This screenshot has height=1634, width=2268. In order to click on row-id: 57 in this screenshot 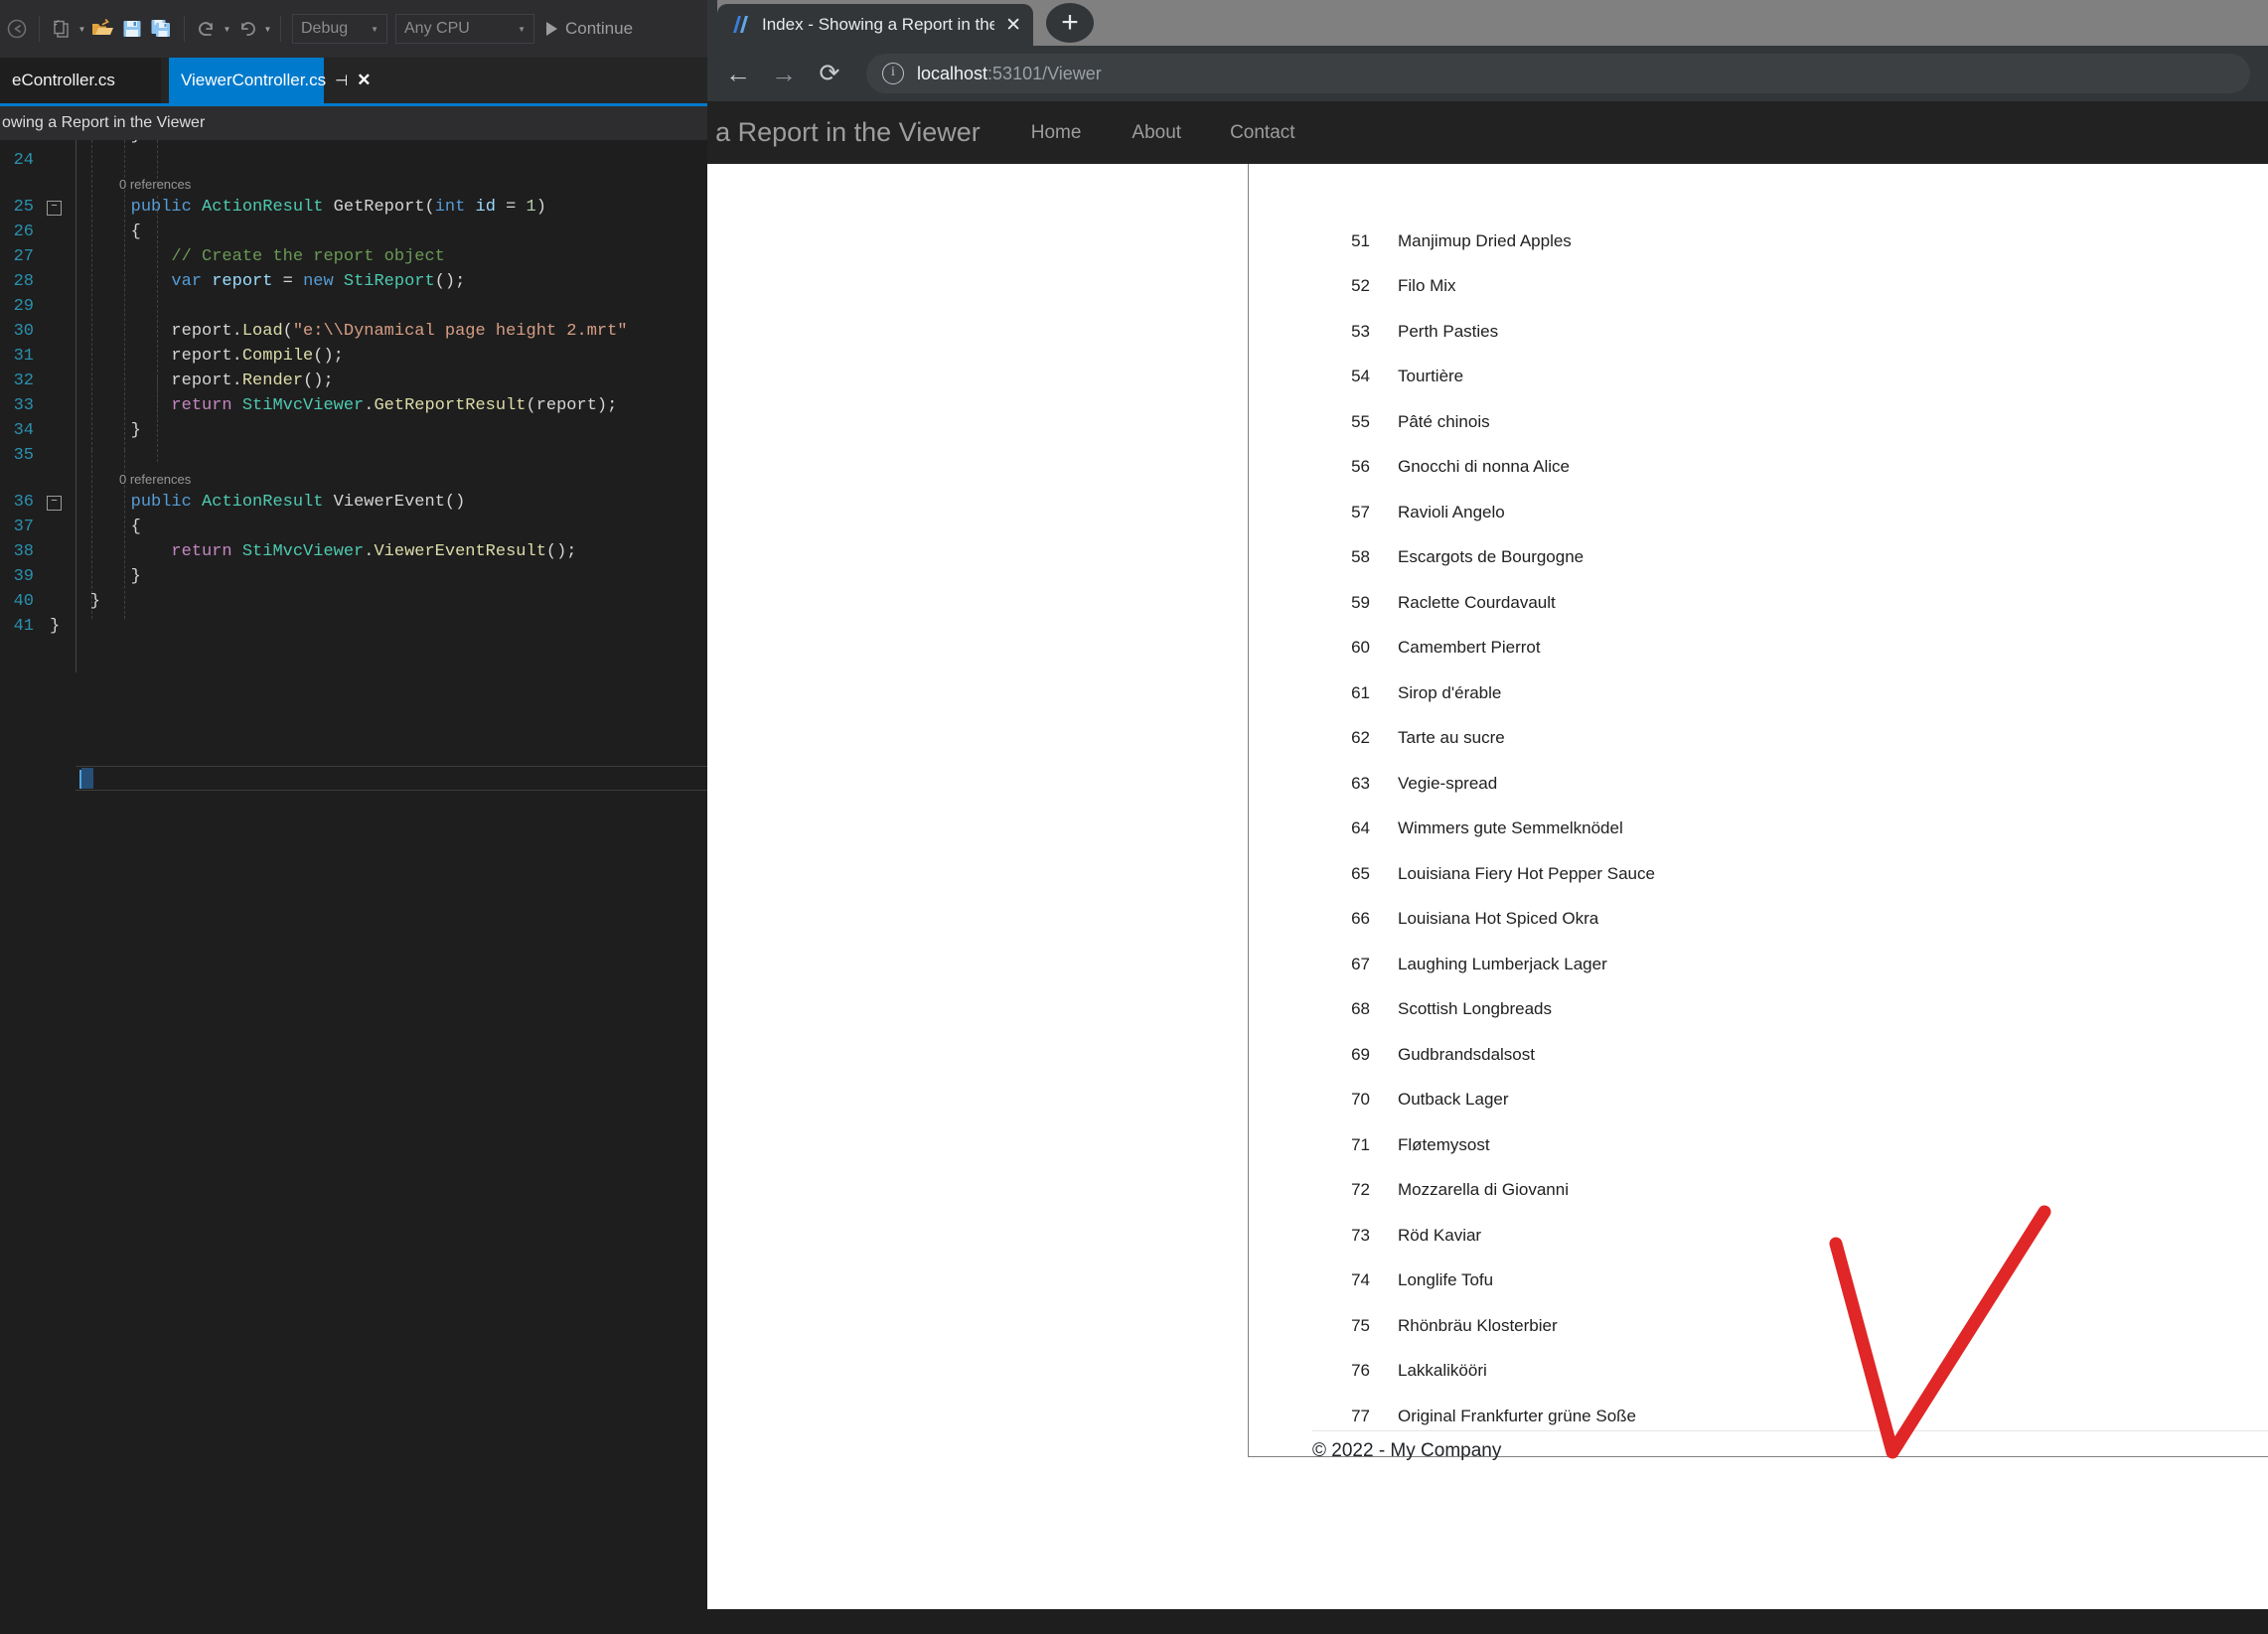, I will do `click(1360, 512)`.